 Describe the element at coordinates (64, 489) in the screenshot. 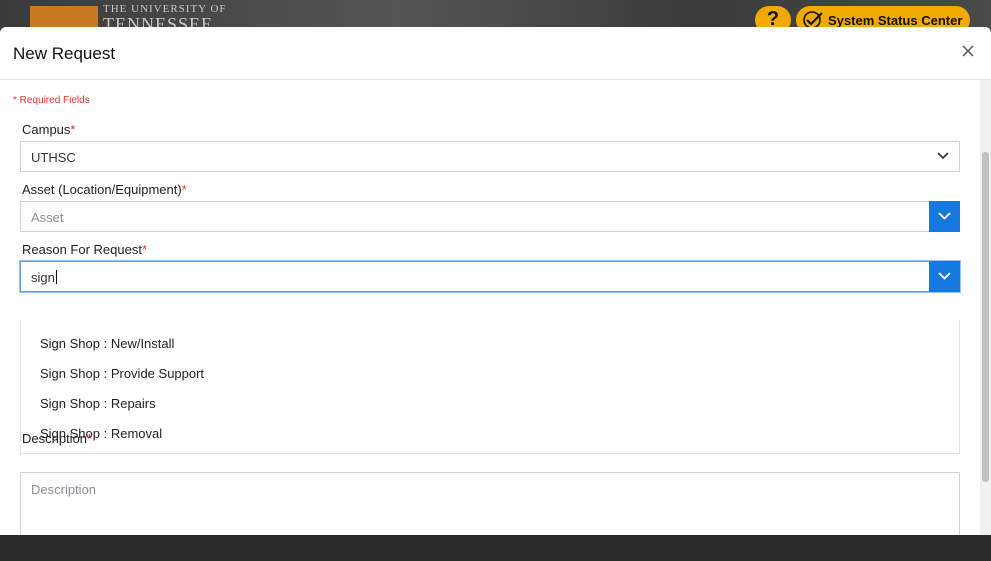

I see `description-placeholder: Description` at that location.